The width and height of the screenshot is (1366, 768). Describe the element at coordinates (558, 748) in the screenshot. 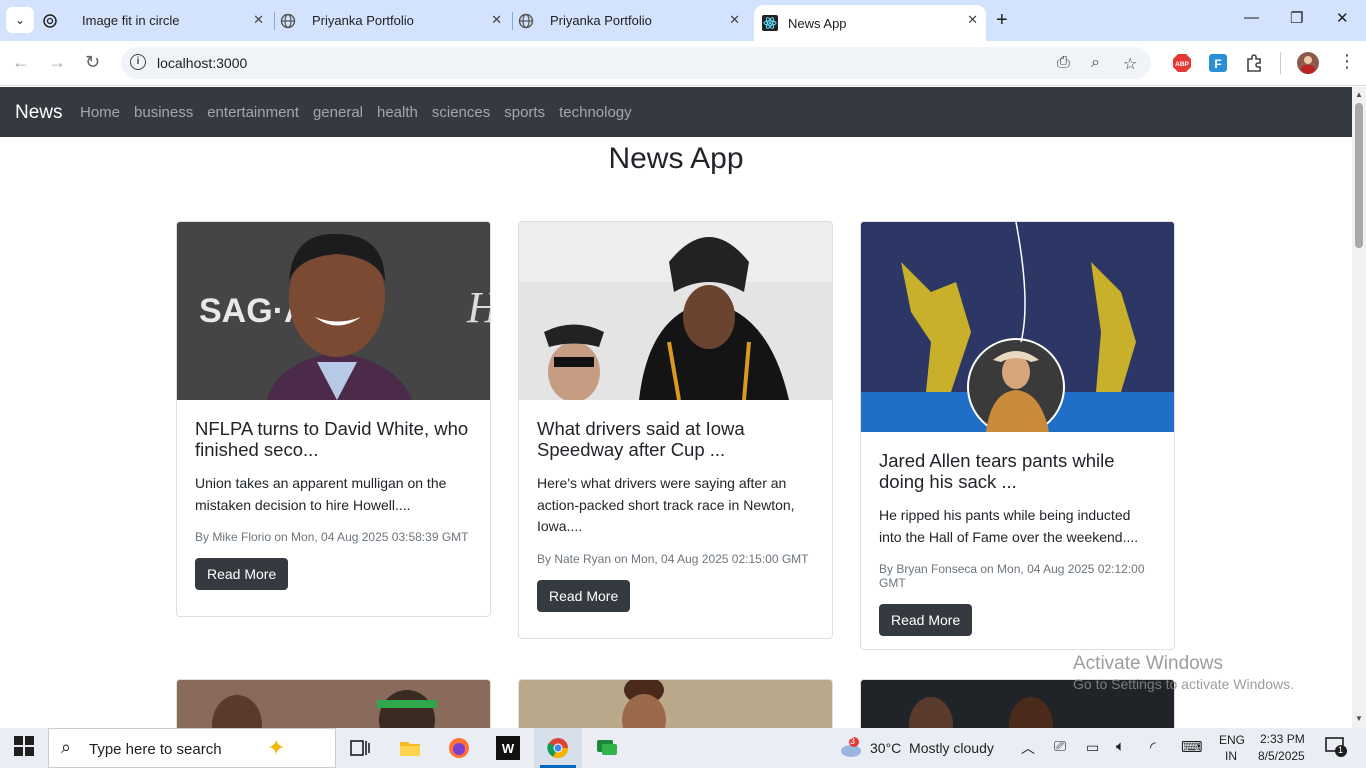

I see `chrome-icon` at that location.